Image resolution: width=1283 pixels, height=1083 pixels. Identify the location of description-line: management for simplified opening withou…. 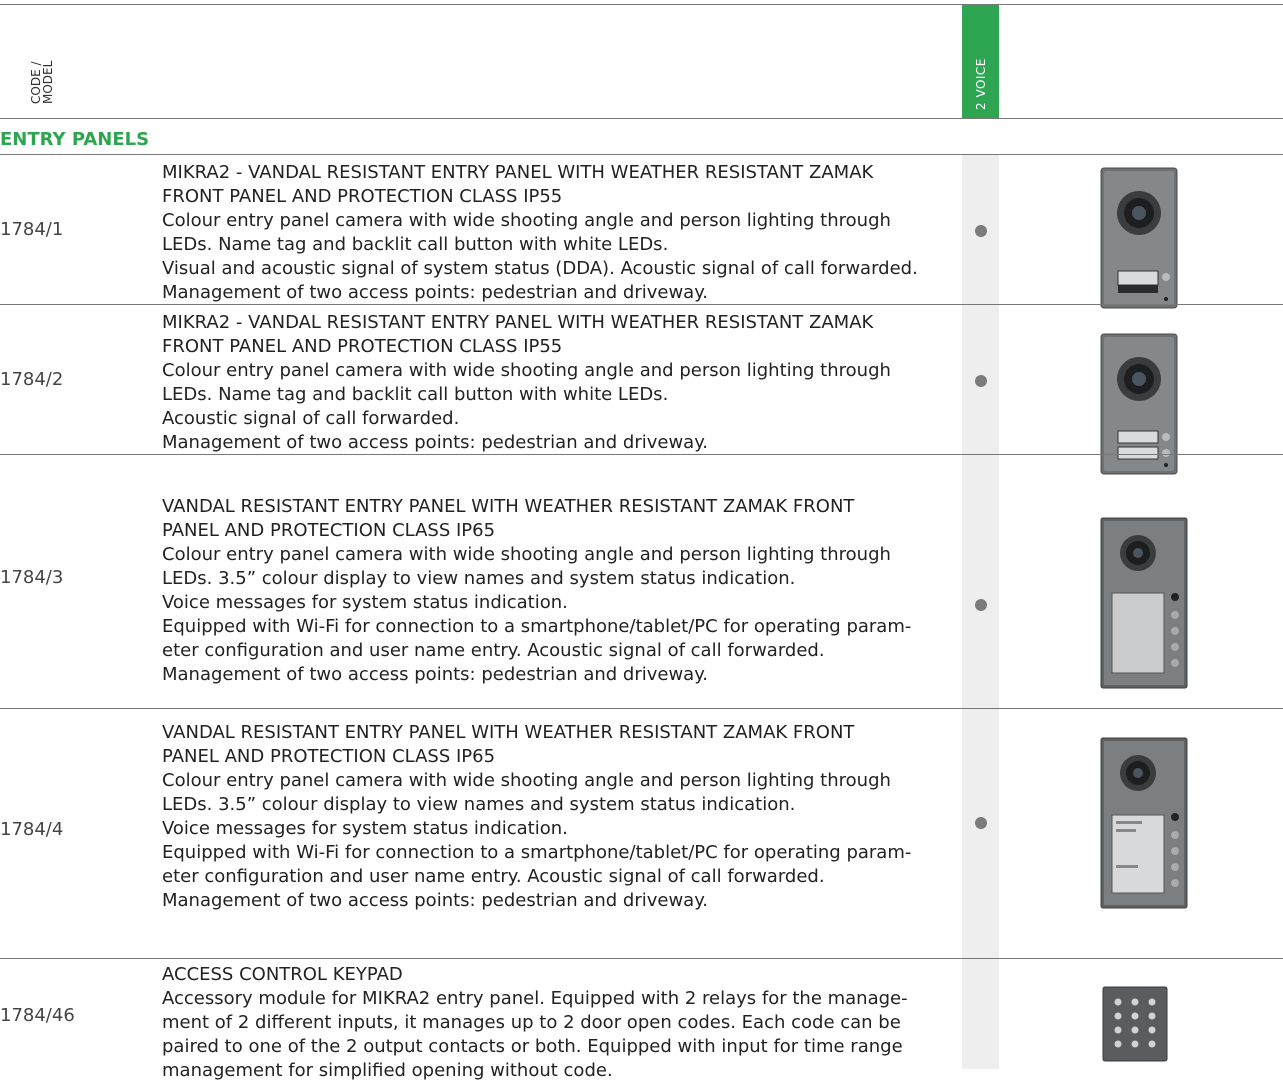
(387, 1070).